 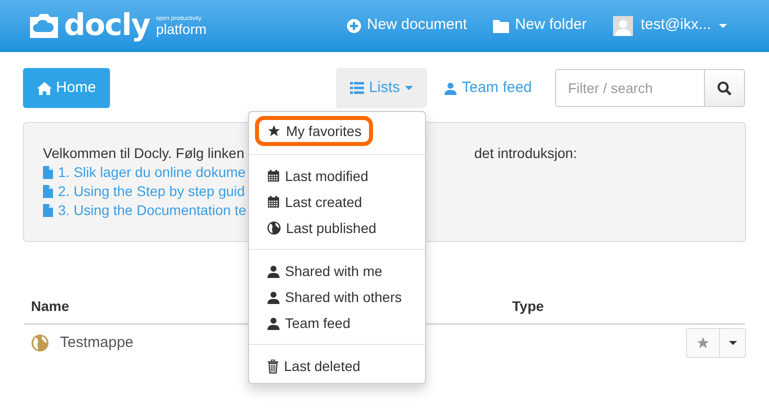 I want to click on search-icon, so click(x=724, y=88).